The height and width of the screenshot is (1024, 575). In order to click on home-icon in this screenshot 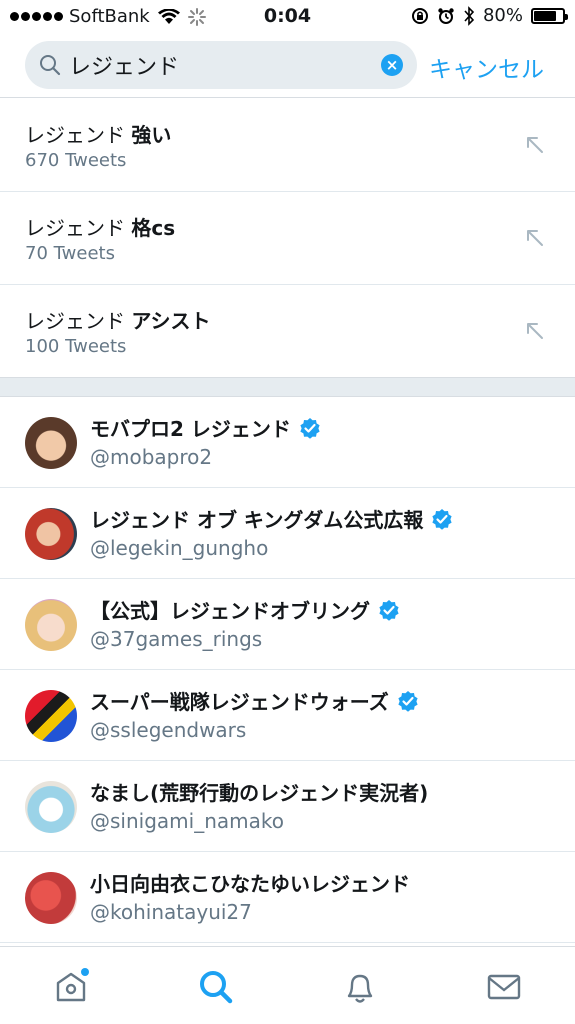, I will do `click(72, 985)`.